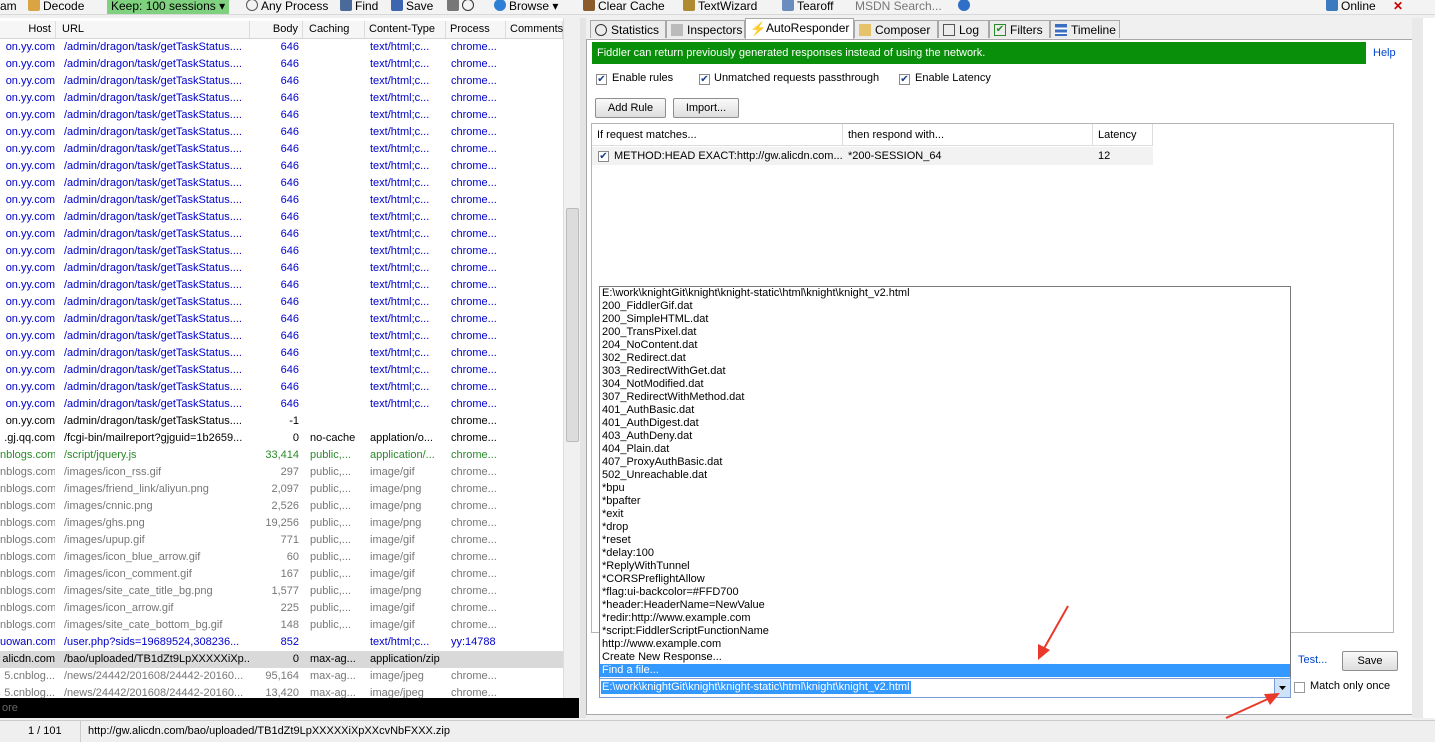  Describe the element at coordinates (462, 7) in the screenshot. I see `tool-icons` at that location.